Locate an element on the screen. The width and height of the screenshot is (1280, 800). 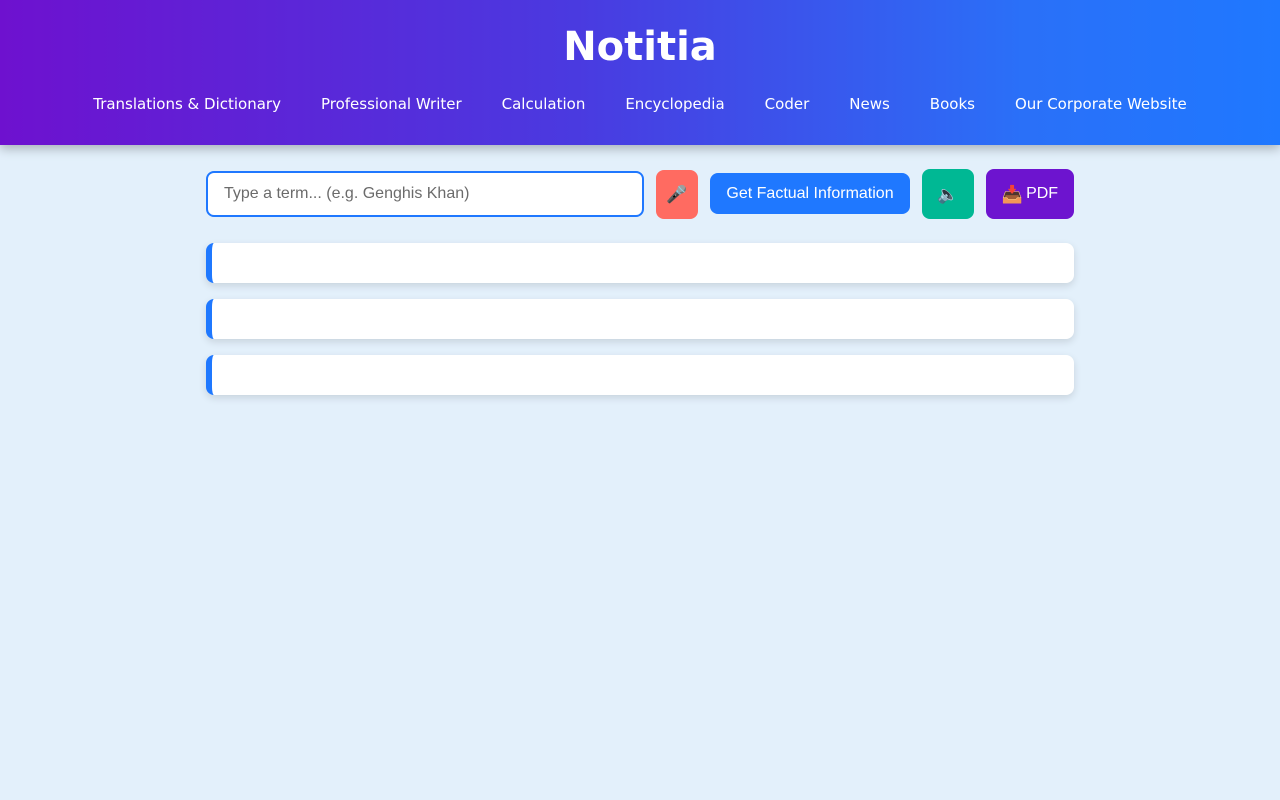
microphone-button: 🎤 is located at coordinates (677, 194).